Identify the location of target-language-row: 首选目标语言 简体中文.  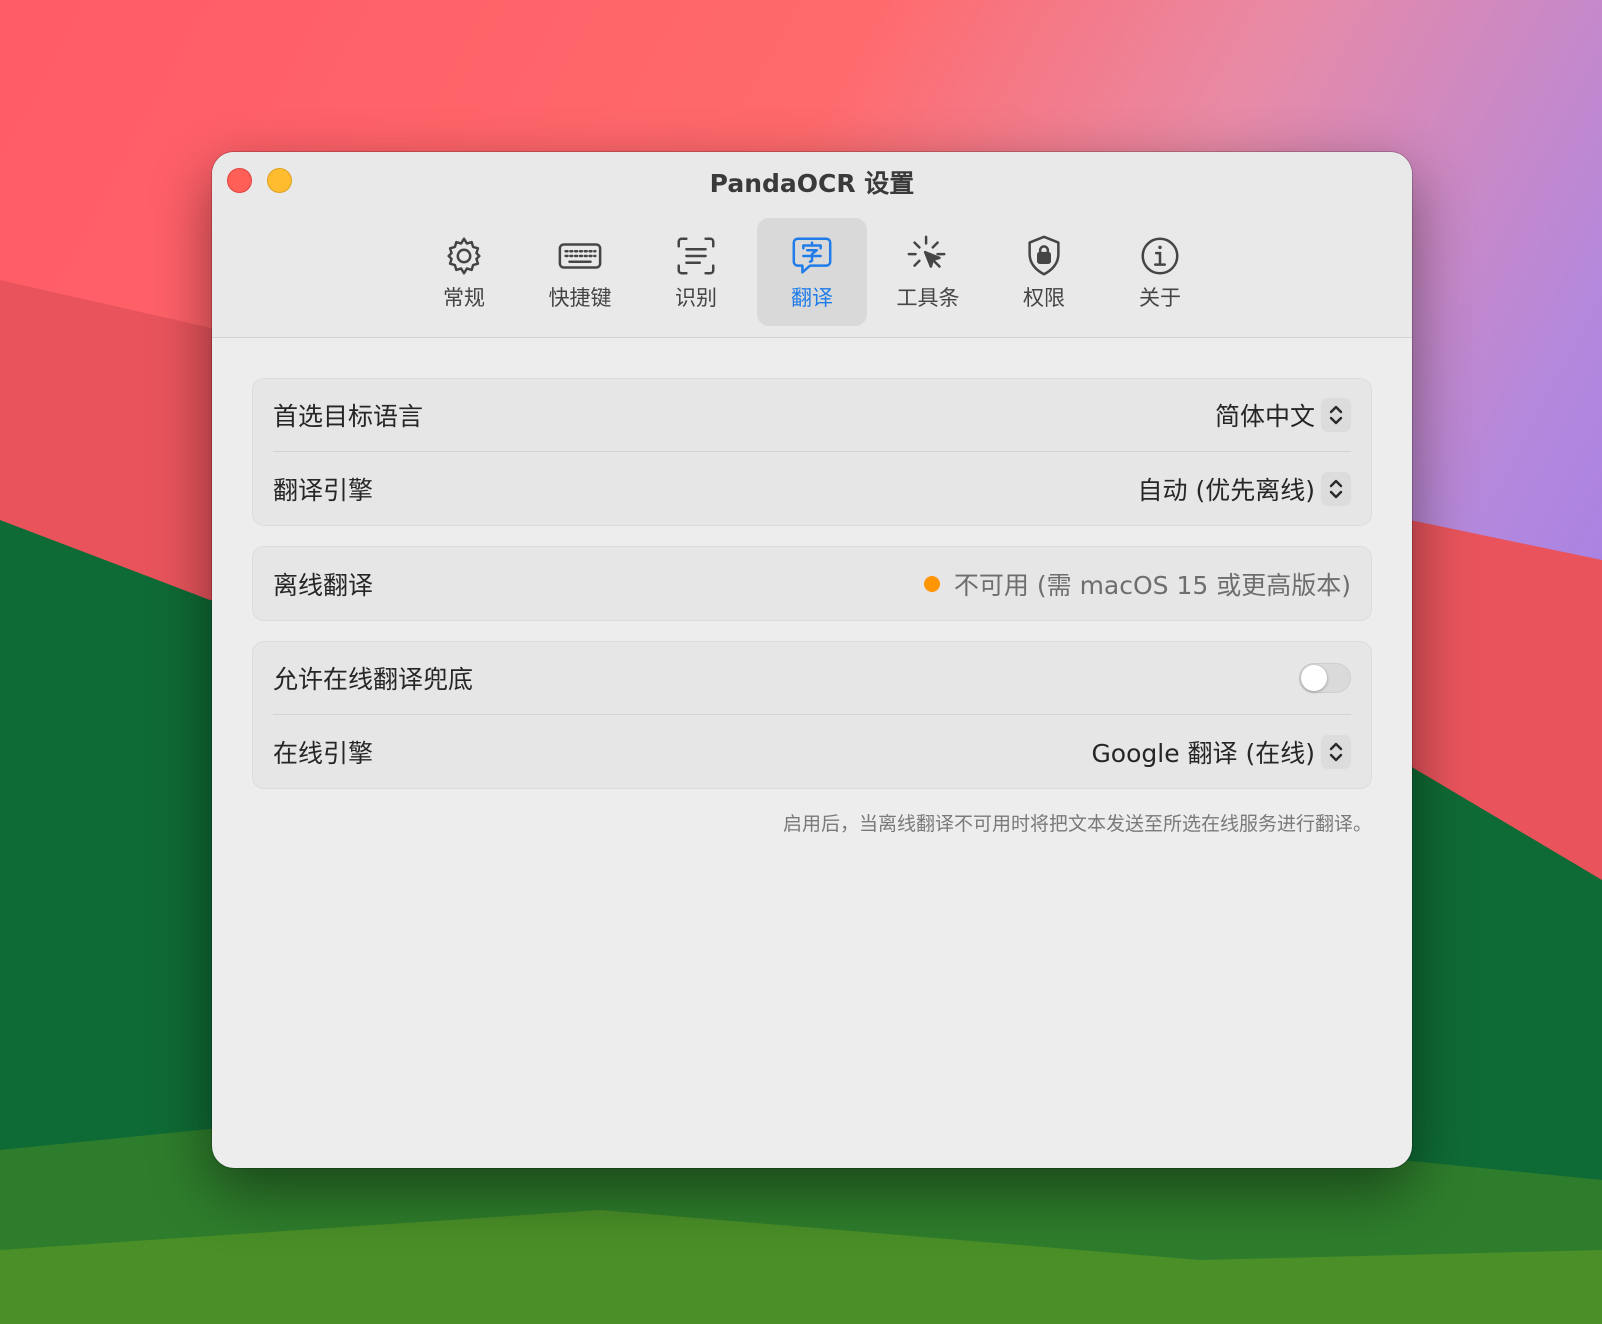
(812, 415).